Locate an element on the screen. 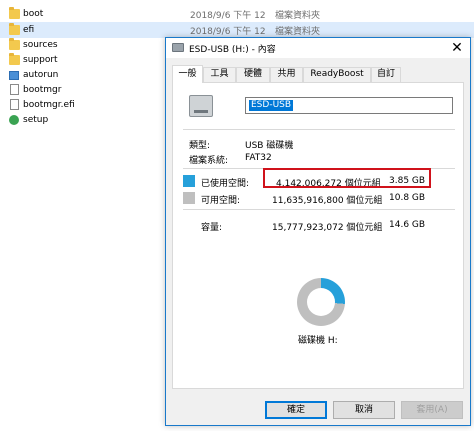  file-name: setup is located at coordinates (36, 120).